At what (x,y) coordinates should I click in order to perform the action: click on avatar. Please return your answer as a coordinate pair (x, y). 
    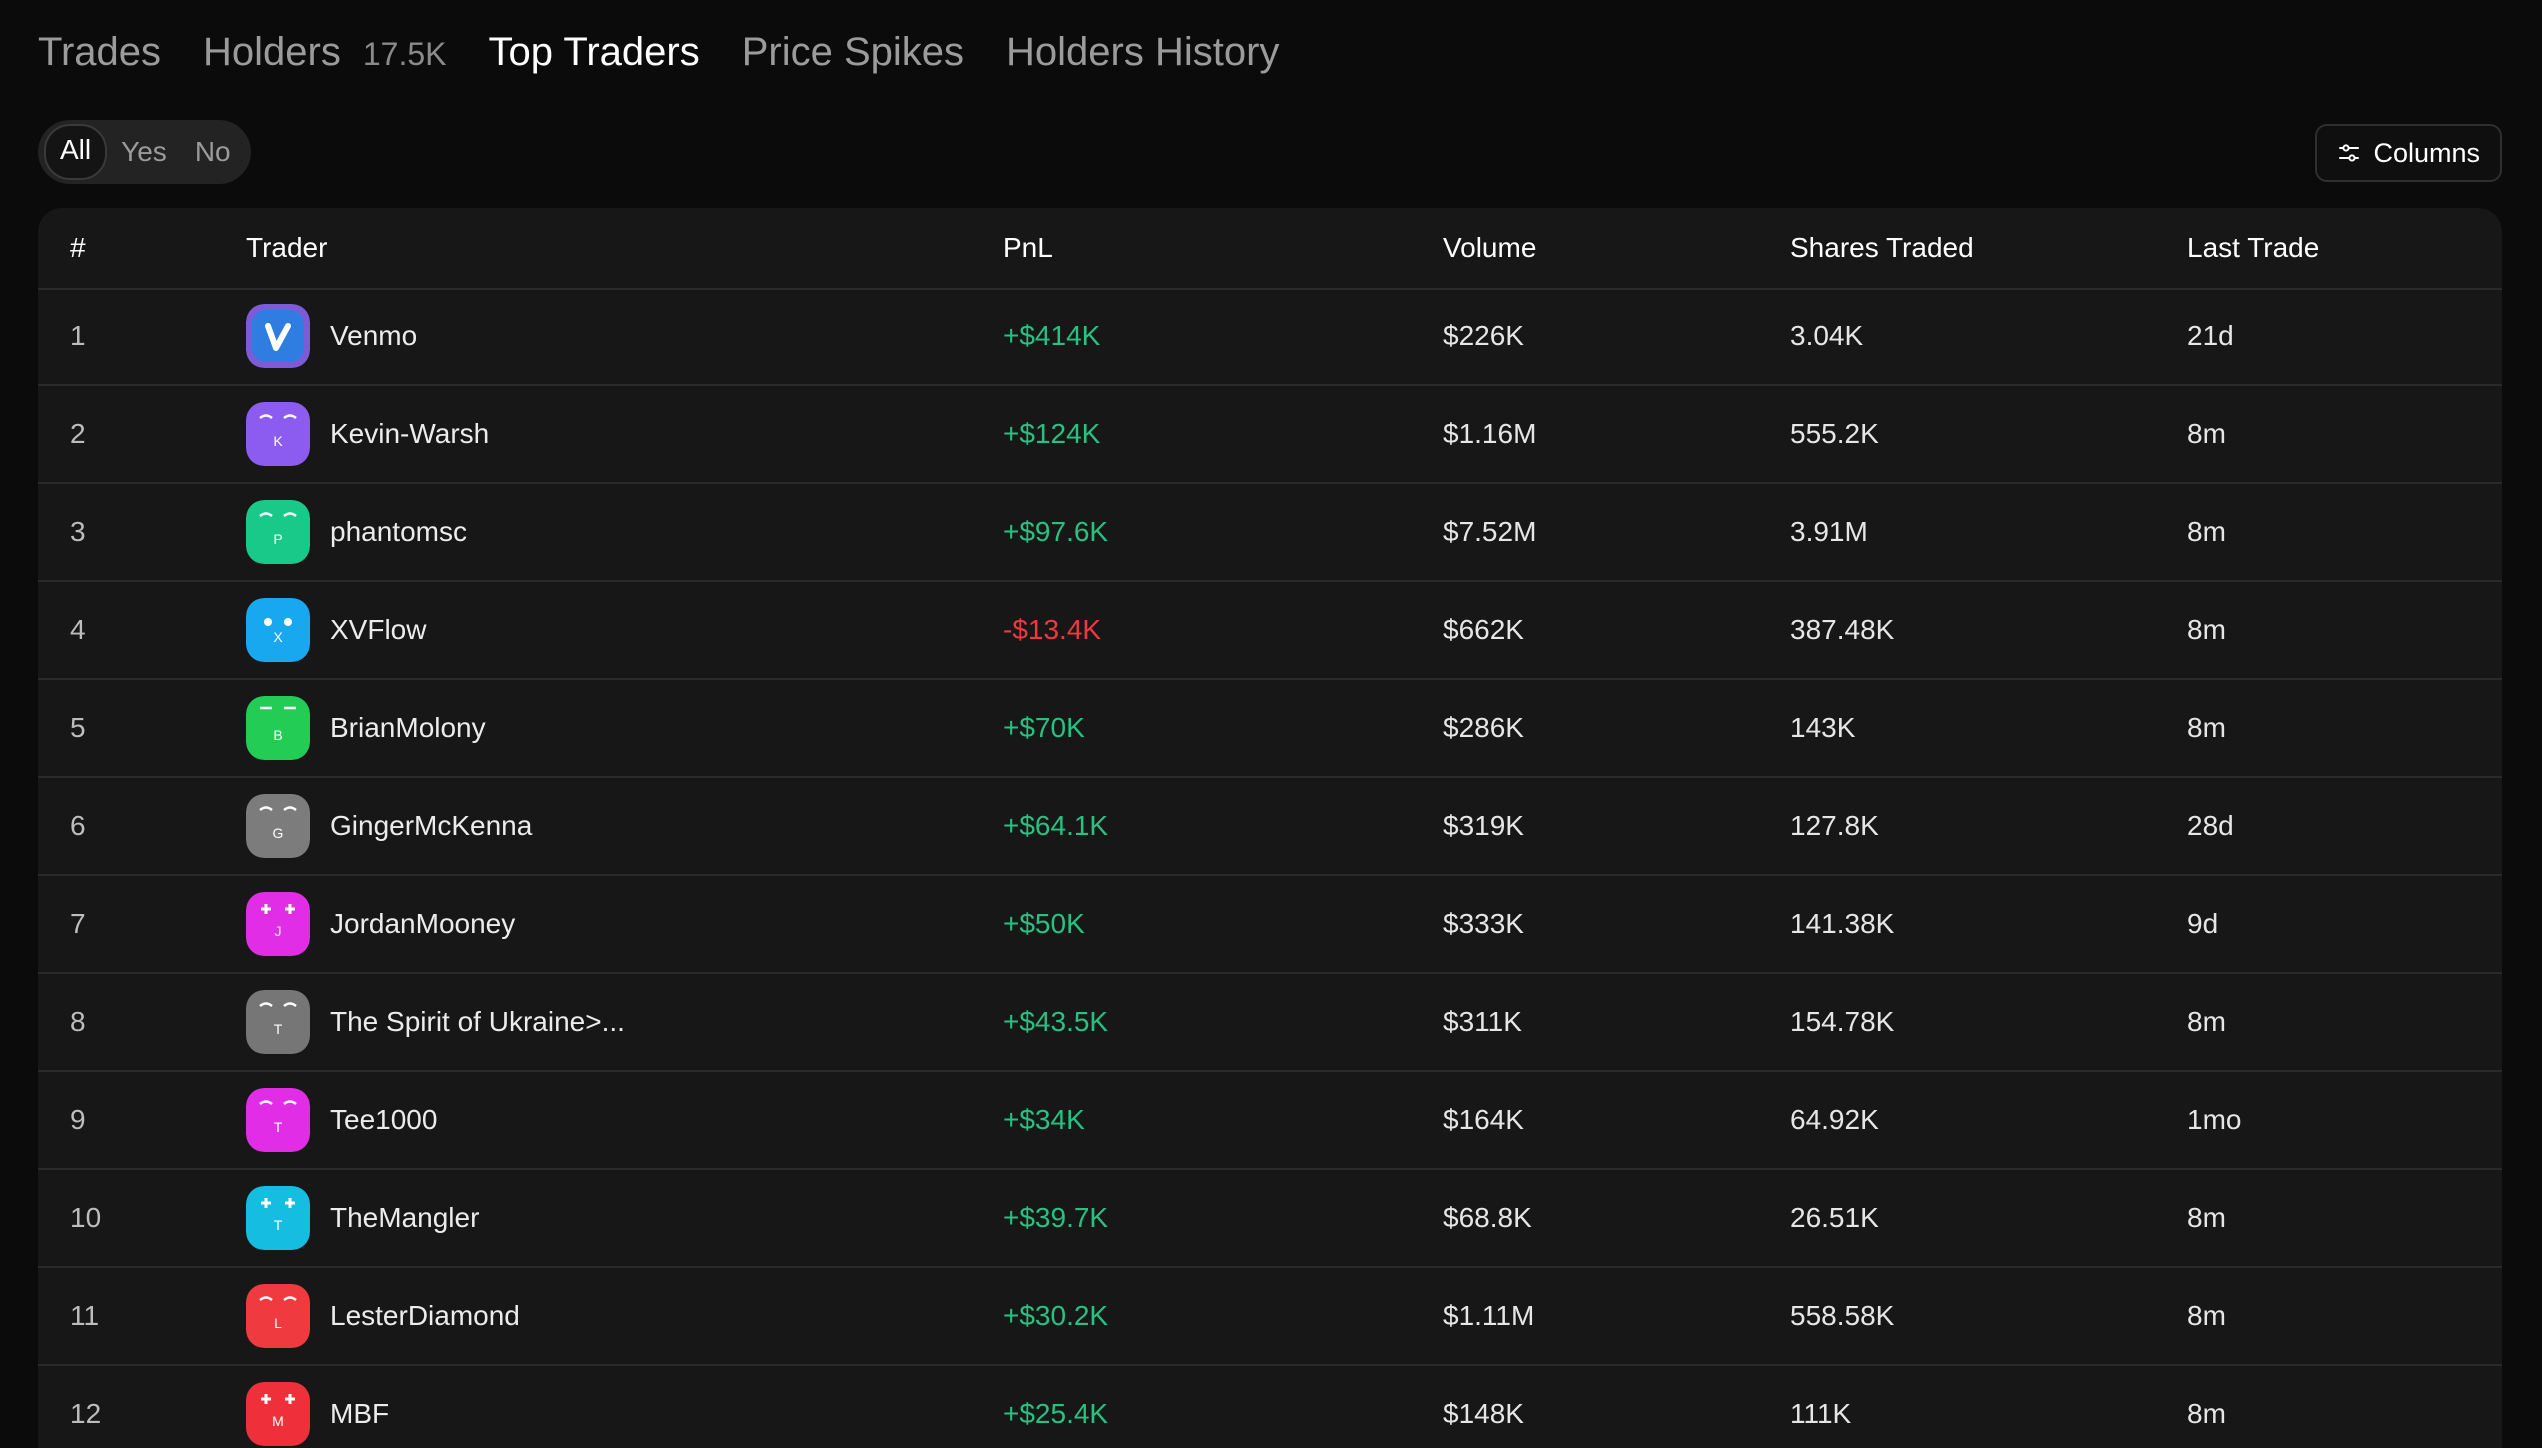
    Looking at the image, I should click on (278, 336).